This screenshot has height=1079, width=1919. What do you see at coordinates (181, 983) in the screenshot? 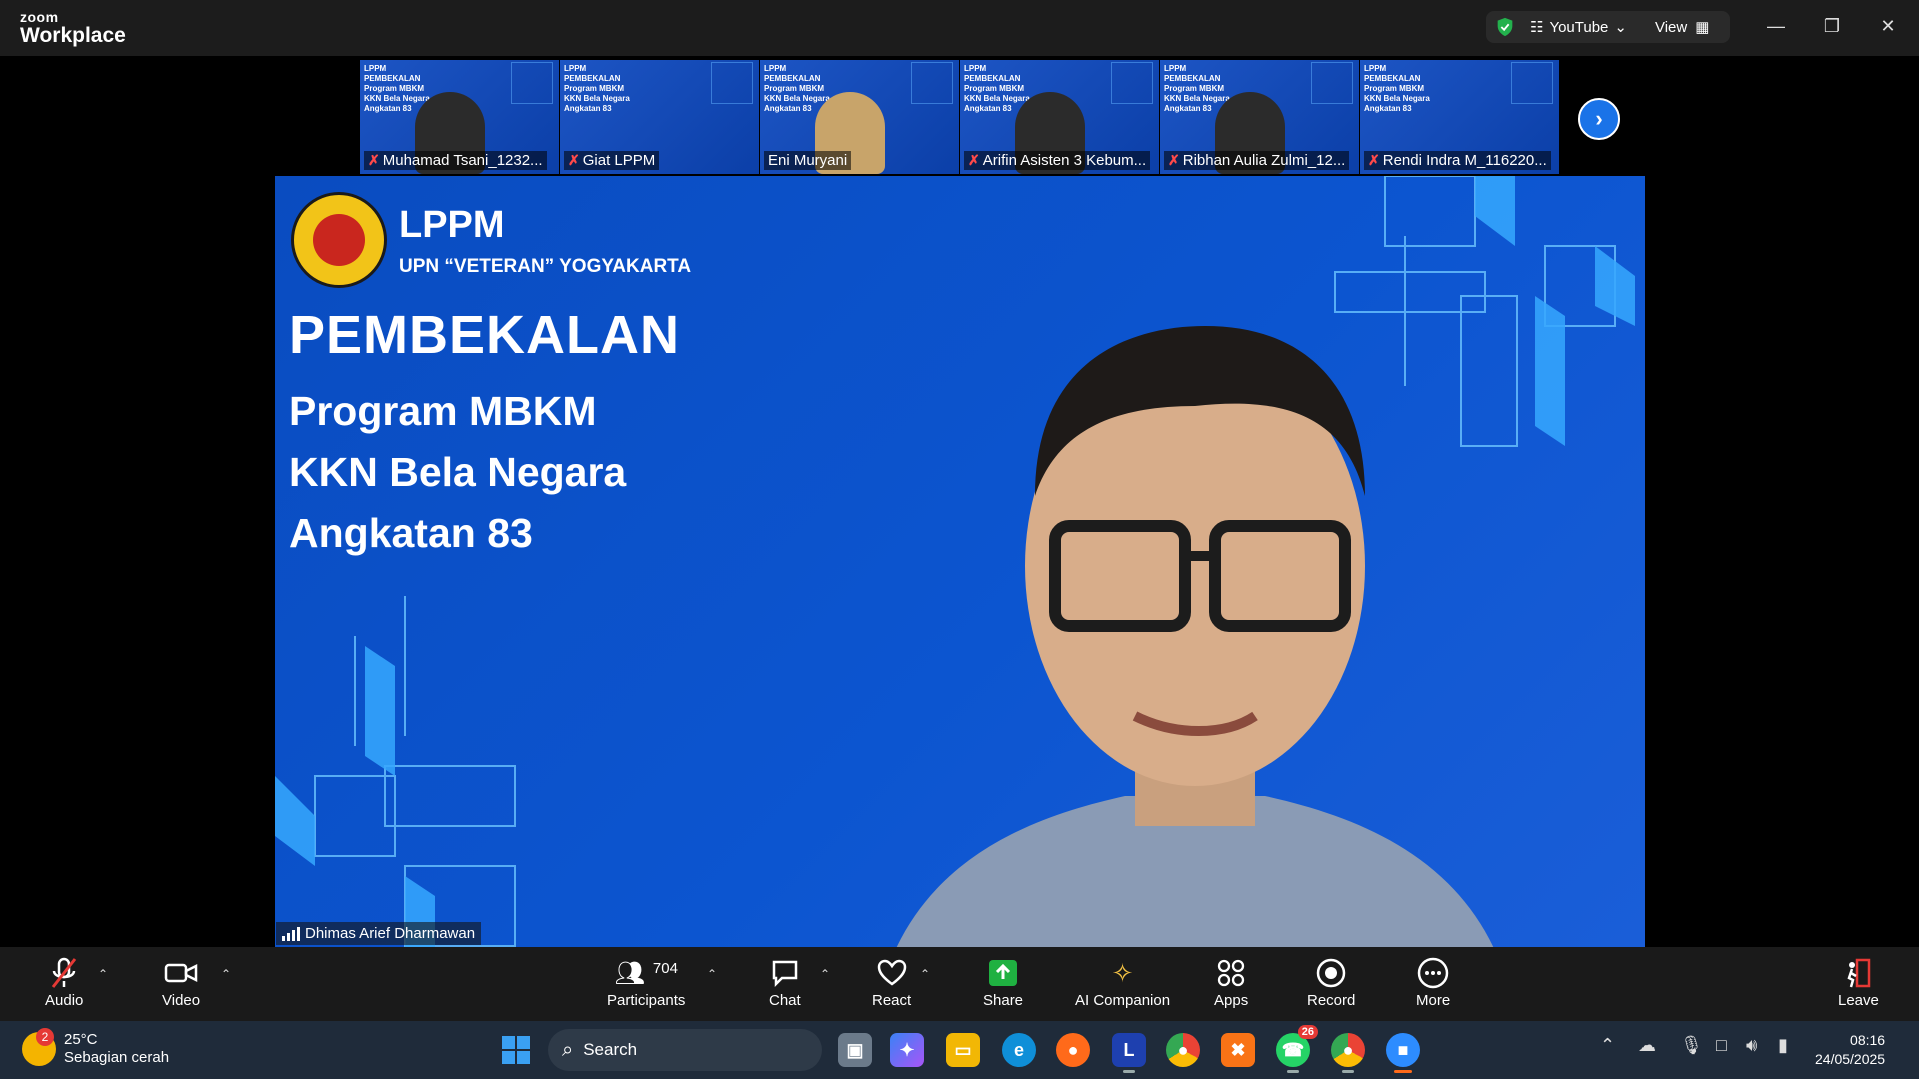
I see `video-button: Video` at bounding box center [181, 983].